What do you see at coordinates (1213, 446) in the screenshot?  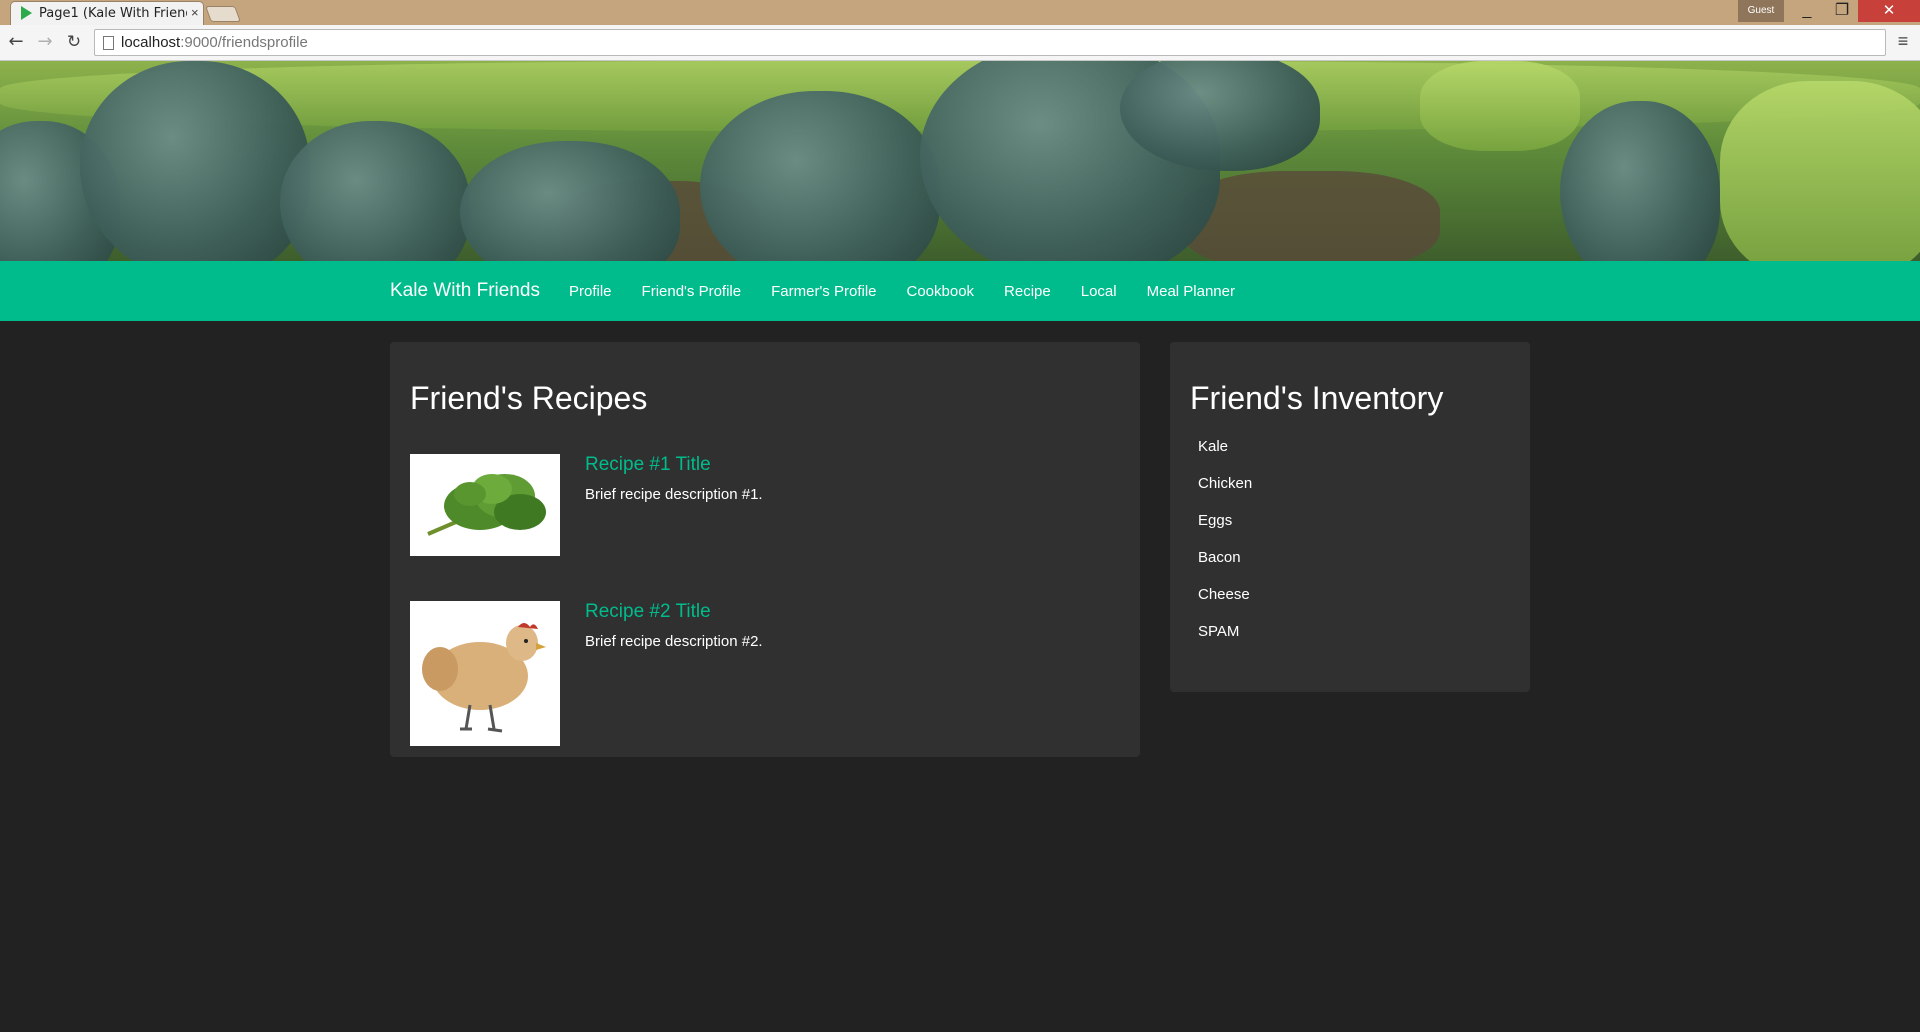 I see `inventory-item: Kale` at bounding box center [1213, 446].